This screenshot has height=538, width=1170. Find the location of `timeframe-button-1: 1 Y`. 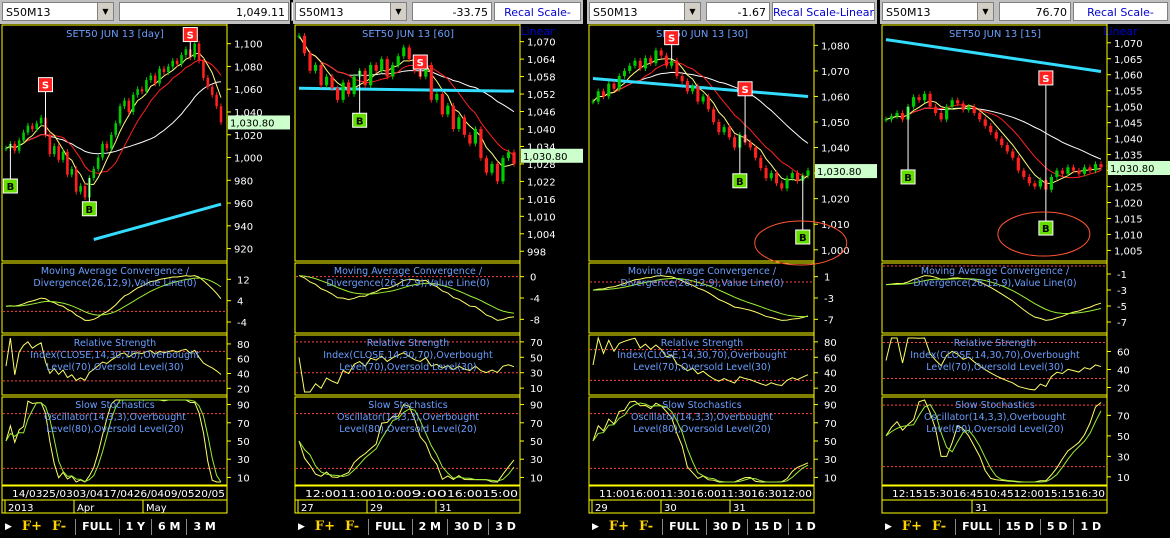

timeframe-button-1: 1 Y is located at coordinates (134, 527).